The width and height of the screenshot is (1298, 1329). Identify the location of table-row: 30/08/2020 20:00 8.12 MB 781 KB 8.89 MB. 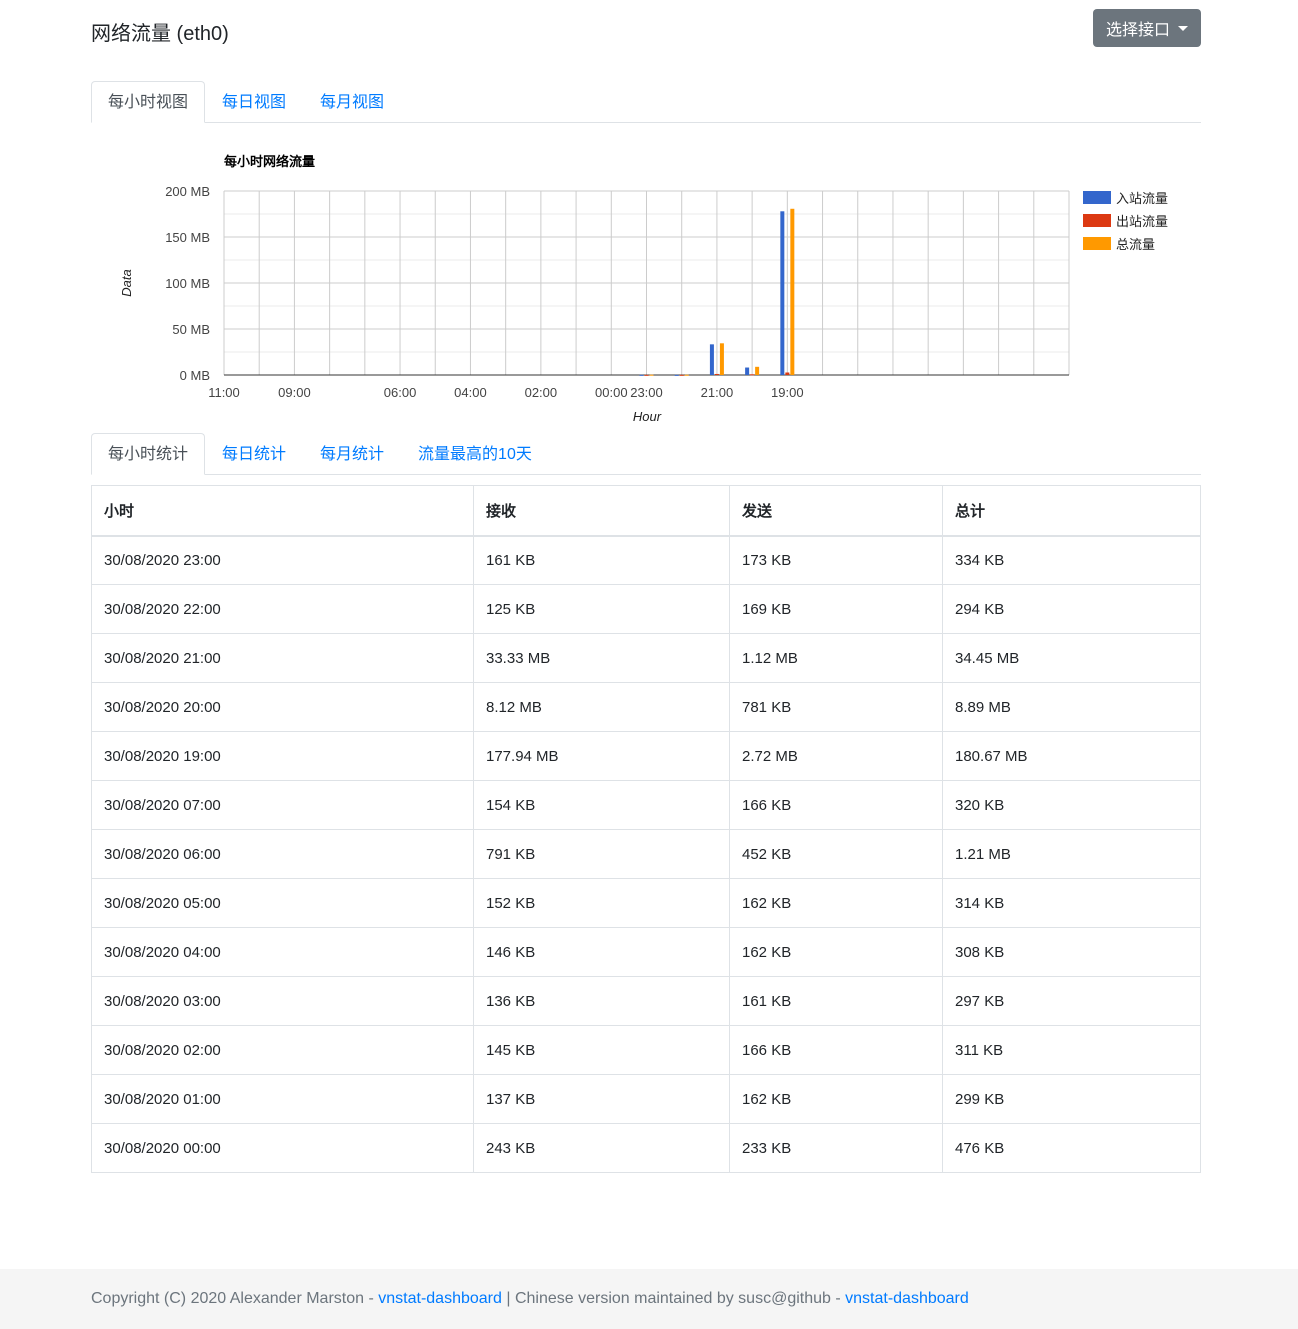
(646, 707).